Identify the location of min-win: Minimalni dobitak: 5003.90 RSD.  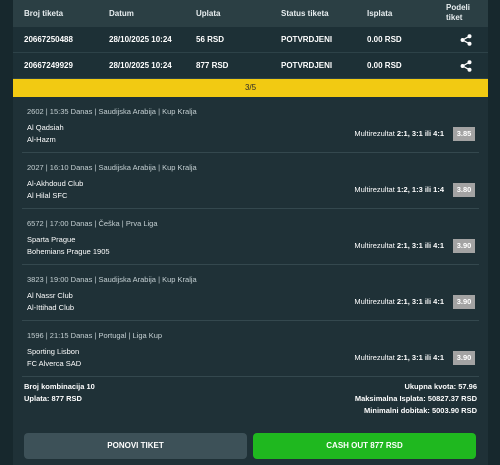
(420, 410).